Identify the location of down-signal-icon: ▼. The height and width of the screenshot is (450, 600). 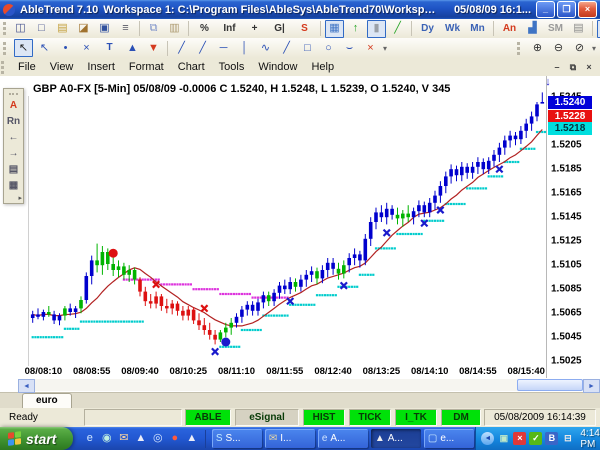
(153, 48).